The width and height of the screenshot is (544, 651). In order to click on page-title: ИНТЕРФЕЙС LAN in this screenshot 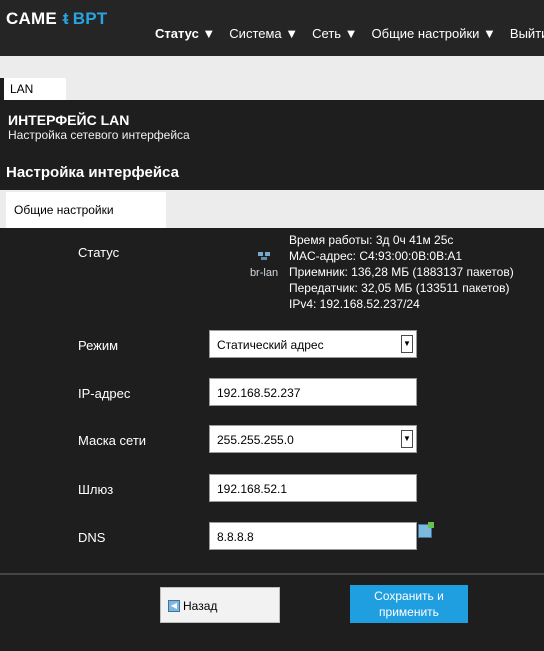, I will do `click(69, 120)`.